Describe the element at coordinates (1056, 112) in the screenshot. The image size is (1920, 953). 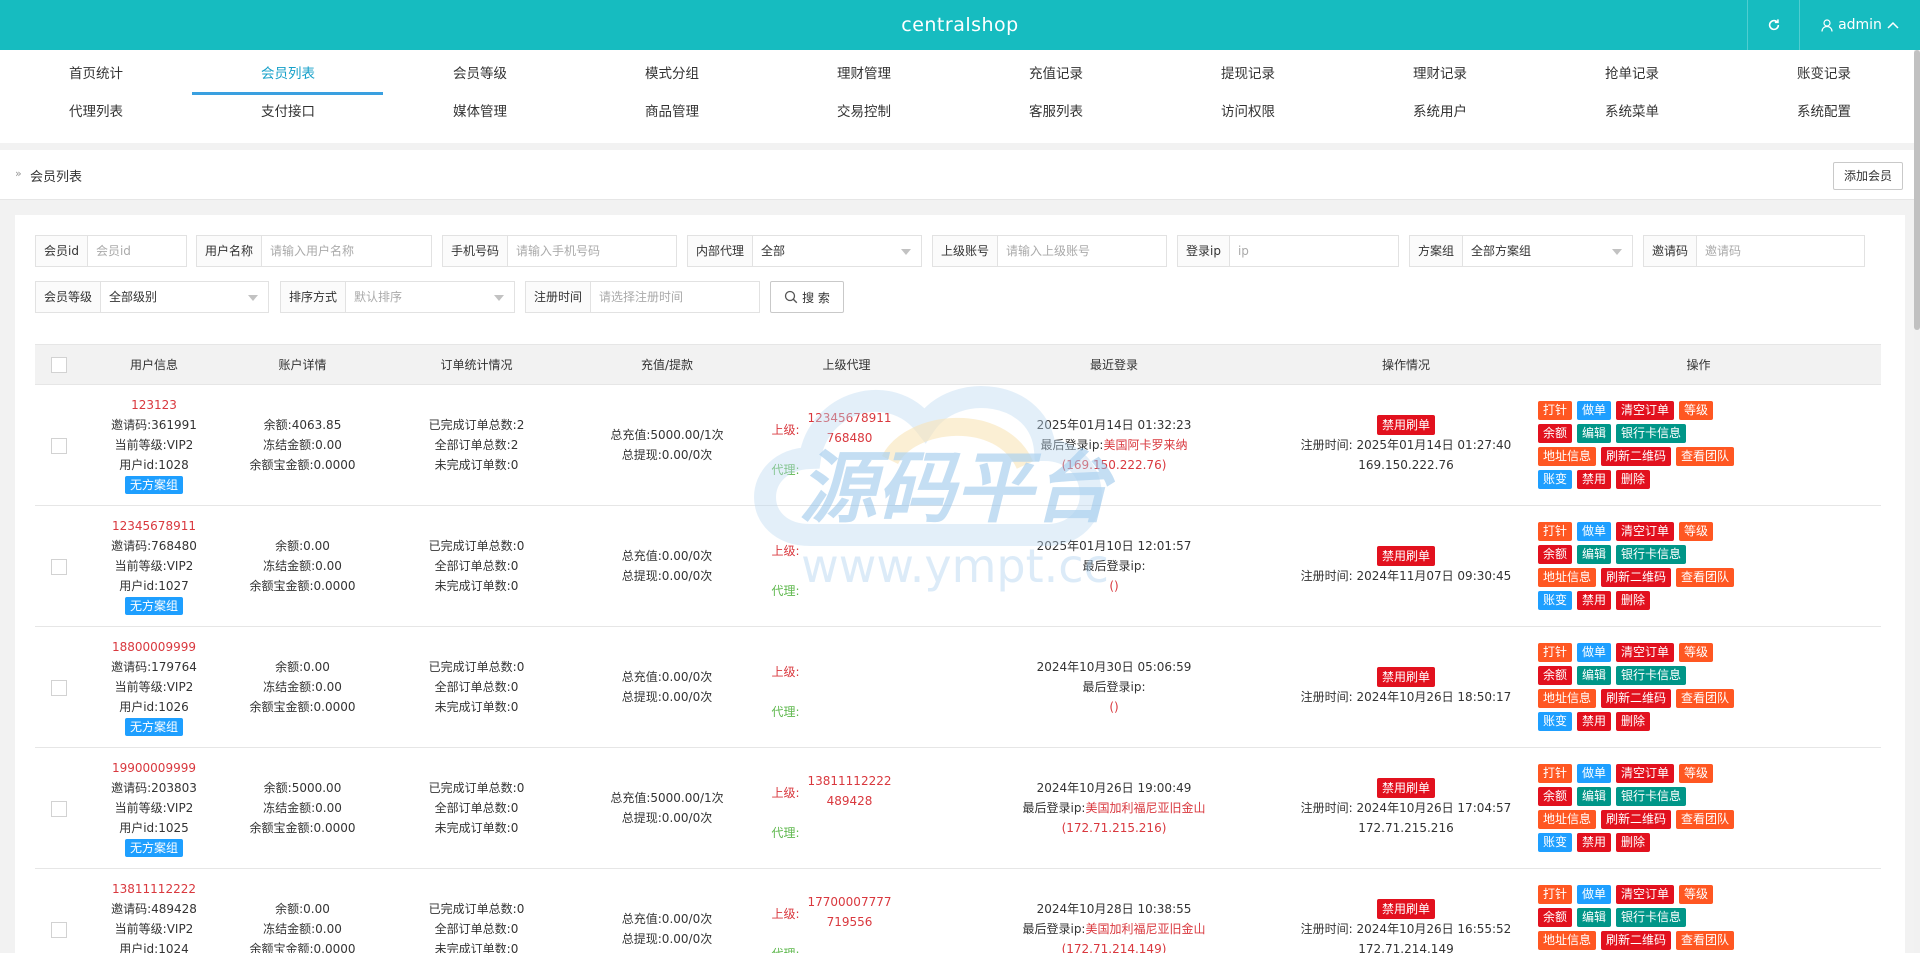
I see `nav-item: 客服列表` at that location.